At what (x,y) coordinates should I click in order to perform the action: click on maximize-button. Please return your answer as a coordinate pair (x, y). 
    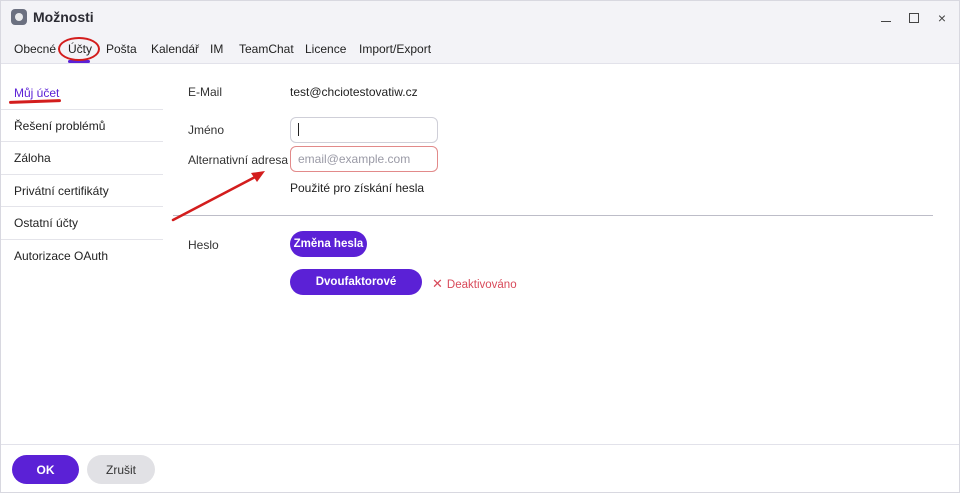
    Looking at the image, I should click on (914, 18).